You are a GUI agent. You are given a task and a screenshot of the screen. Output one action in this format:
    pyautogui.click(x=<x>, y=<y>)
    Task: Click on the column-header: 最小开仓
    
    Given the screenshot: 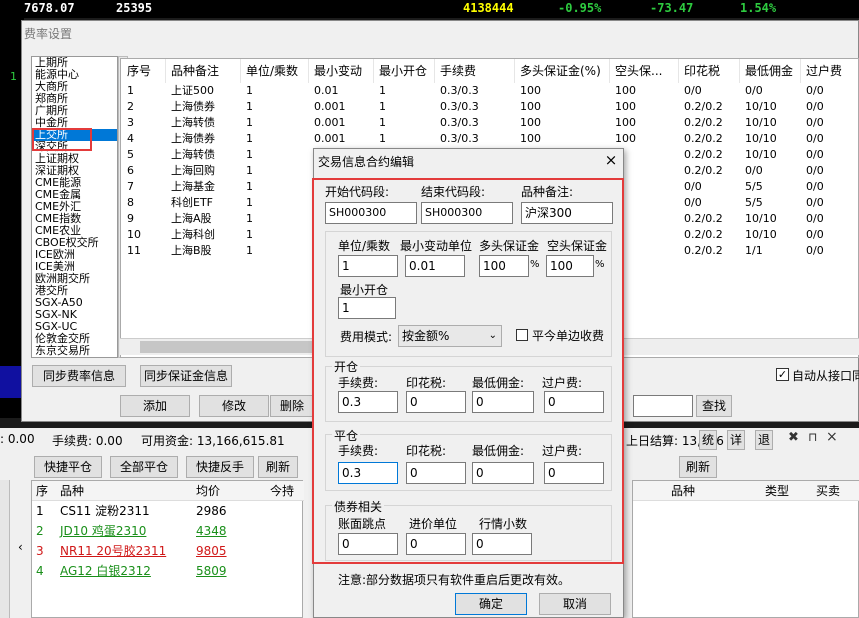 What is the action you would take?
    pyautogui.click(x=403, y=71)
    